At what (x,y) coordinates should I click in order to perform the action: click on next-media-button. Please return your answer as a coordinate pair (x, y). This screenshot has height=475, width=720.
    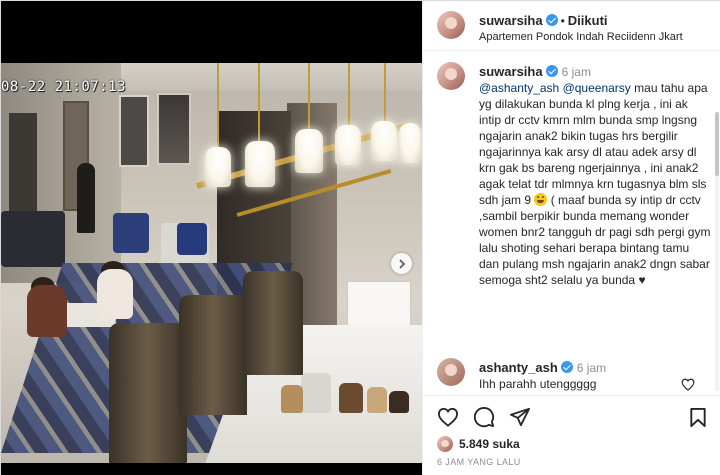
    Looking at the image, I should click on (401, 263).